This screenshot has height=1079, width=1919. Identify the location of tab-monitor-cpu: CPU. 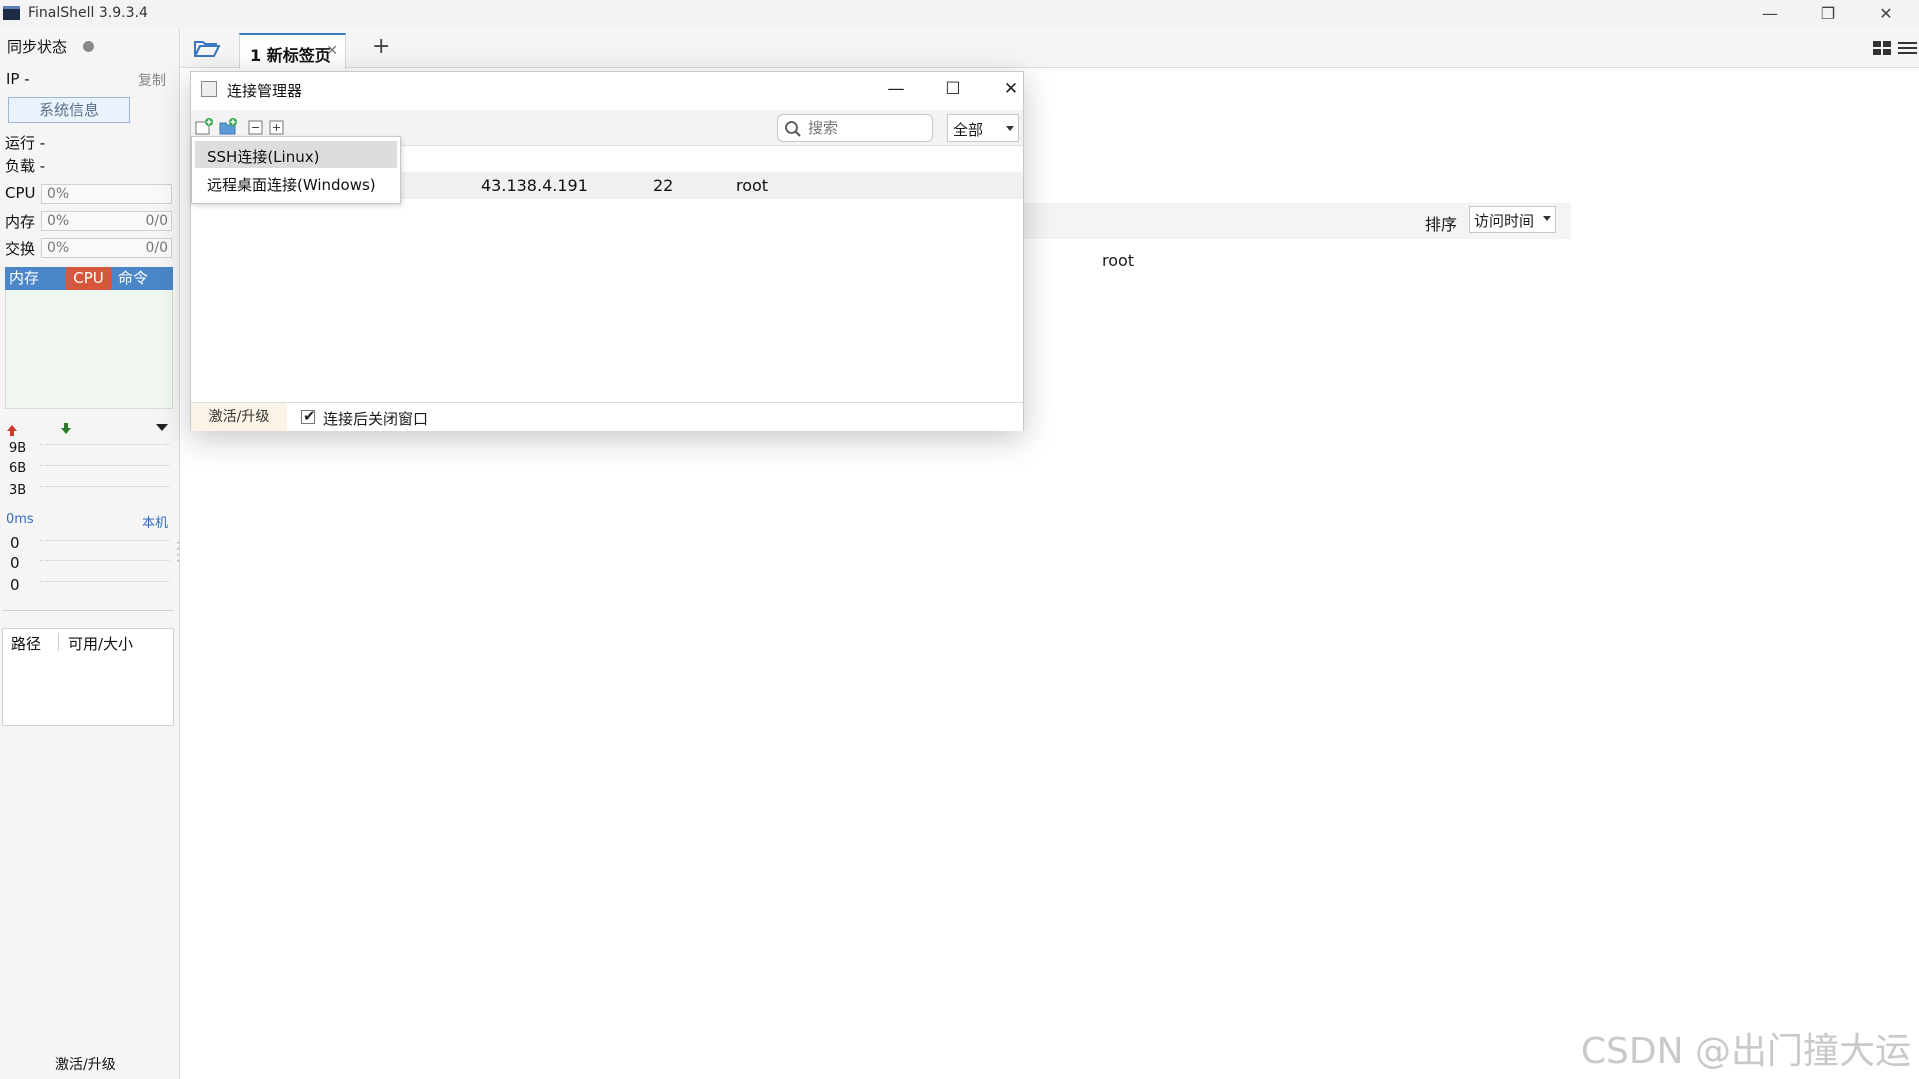
(88, 278).